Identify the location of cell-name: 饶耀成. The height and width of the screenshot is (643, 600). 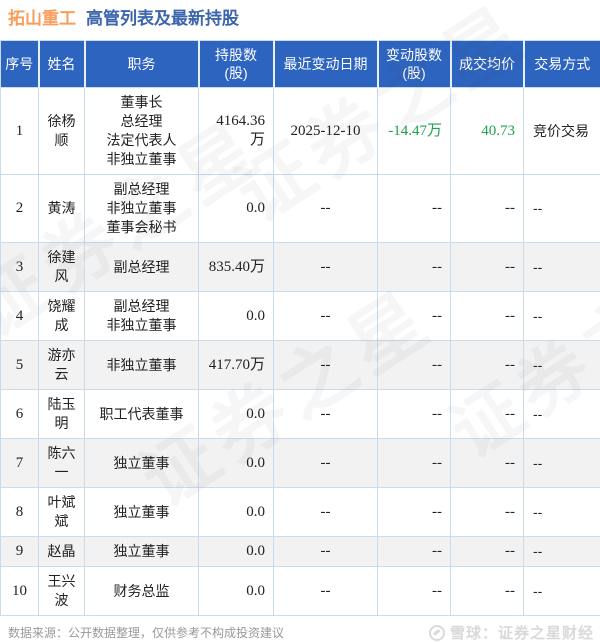
(62, 316).